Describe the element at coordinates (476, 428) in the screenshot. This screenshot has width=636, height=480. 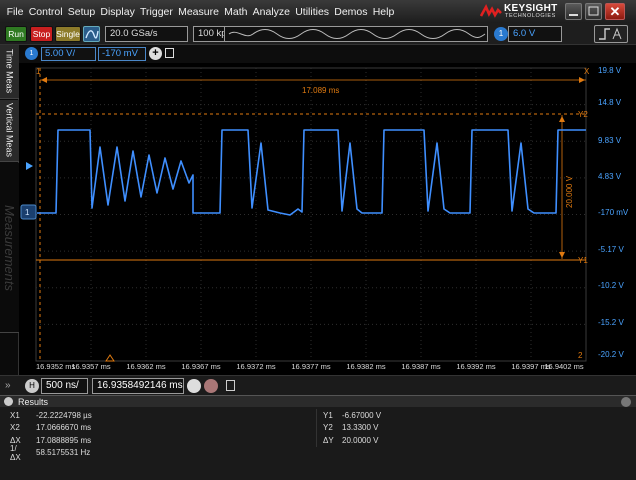
I see `result-row: Y2 13.3300 V` at that location.